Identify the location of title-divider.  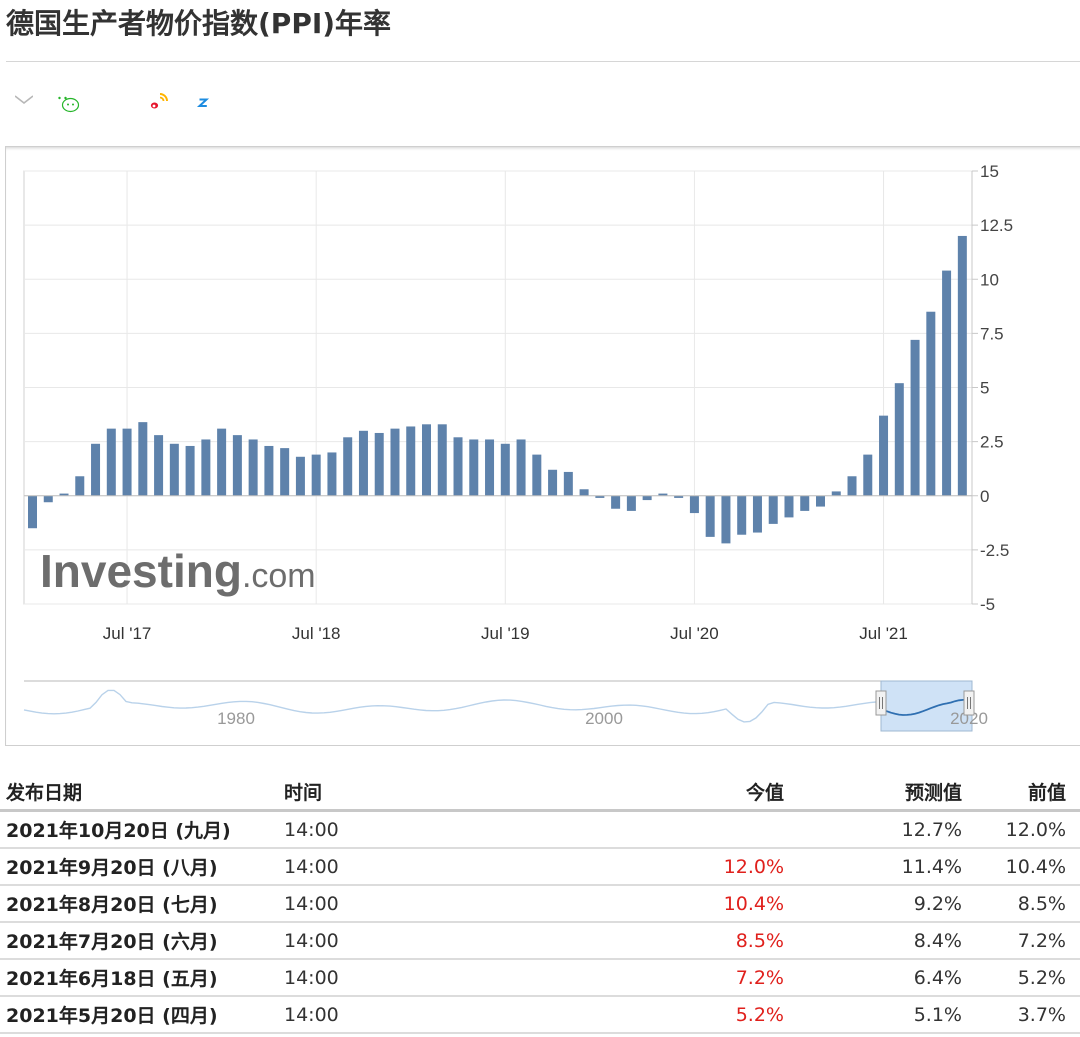
(543, 61).